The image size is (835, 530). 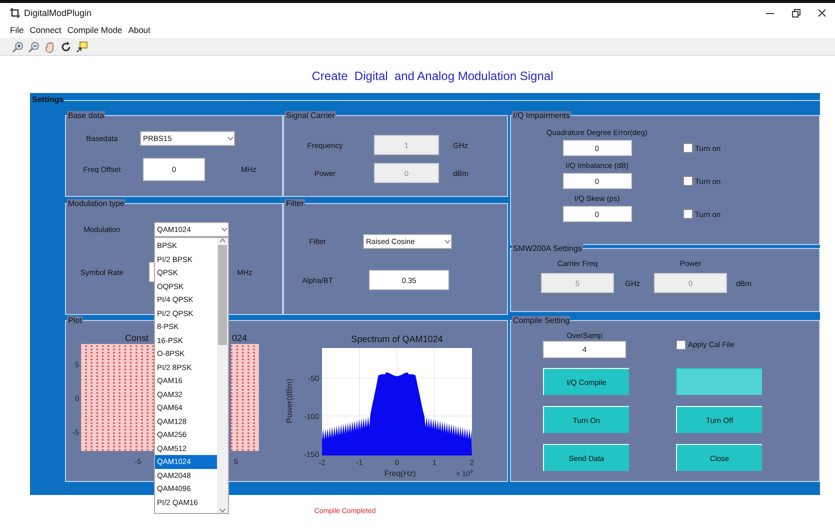 I want to click on menu-item: File, so click(x=17, y=30).